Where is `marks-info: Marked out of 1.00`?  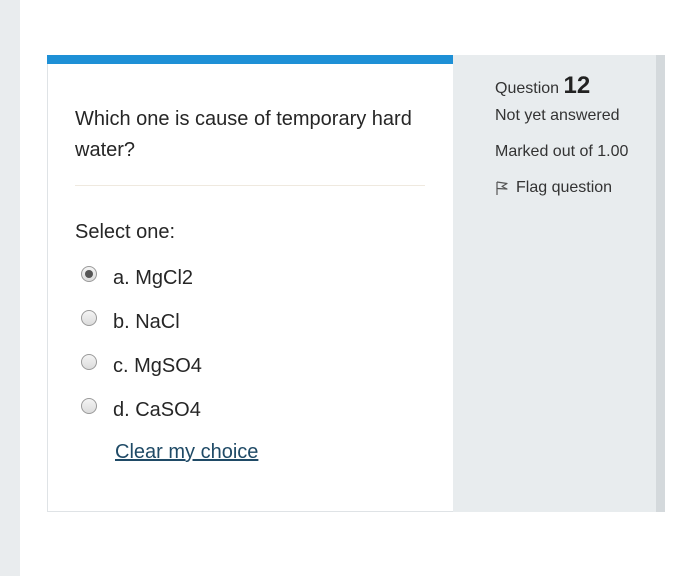 marks-info: Marked out of 1.00 is located at coordinates (562, 151).